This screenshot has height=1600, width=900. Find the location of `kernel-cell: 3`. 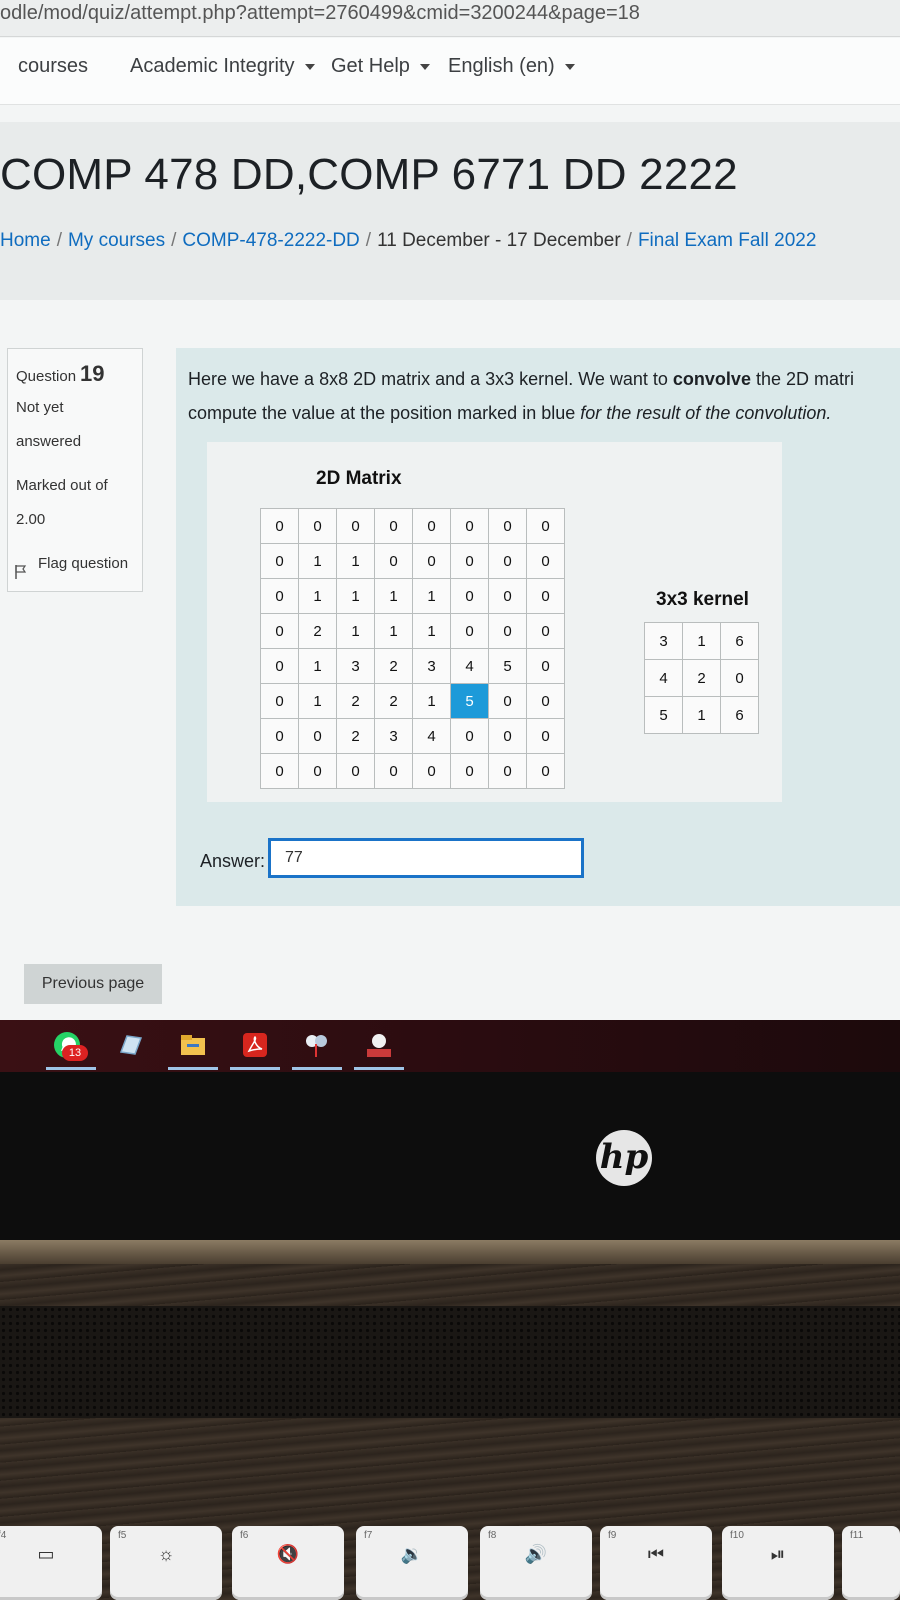

kernel-cell: 3 is located at coordinates (663, 641).